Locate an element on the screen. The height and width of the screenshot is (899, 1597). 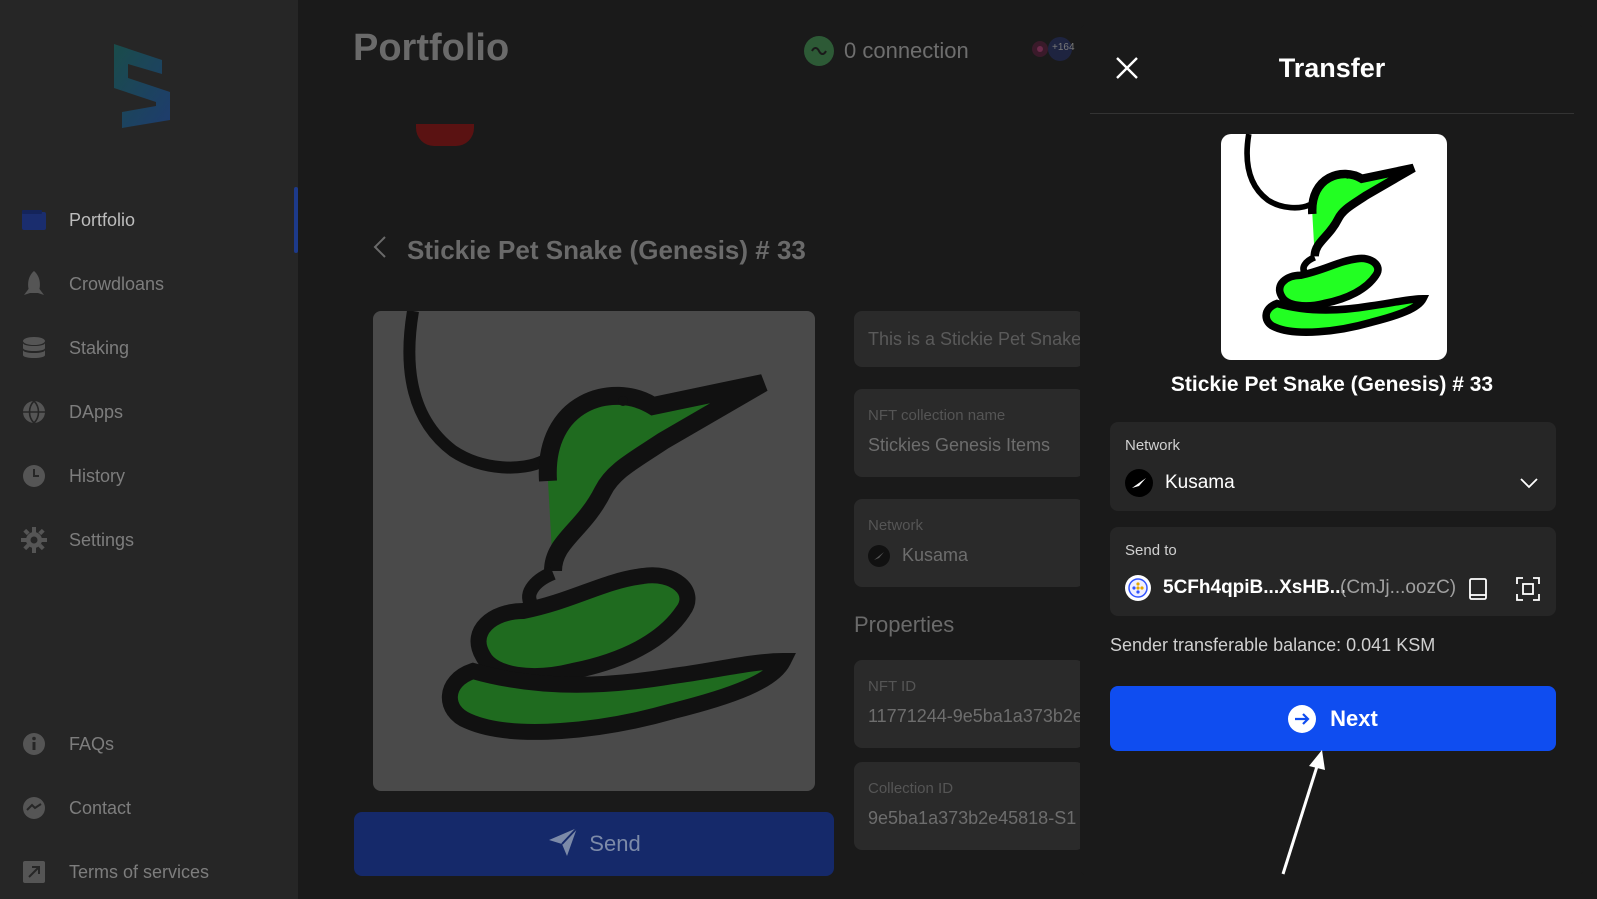
sidebar-item-faqs: FAQs is located at coordinates (149, 744).